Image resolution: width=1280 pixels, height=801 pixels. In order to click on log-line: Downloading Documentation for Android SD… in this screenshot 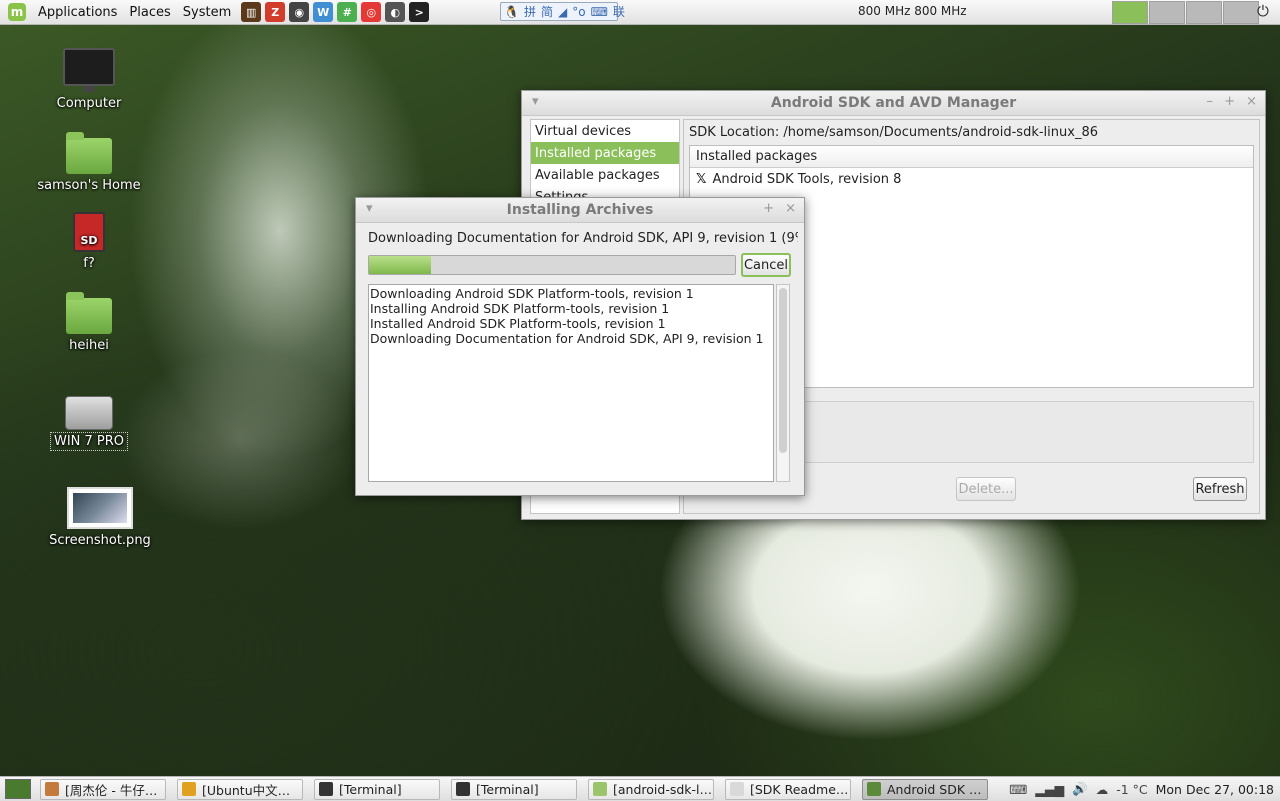, I will do `click(567, 338)`.